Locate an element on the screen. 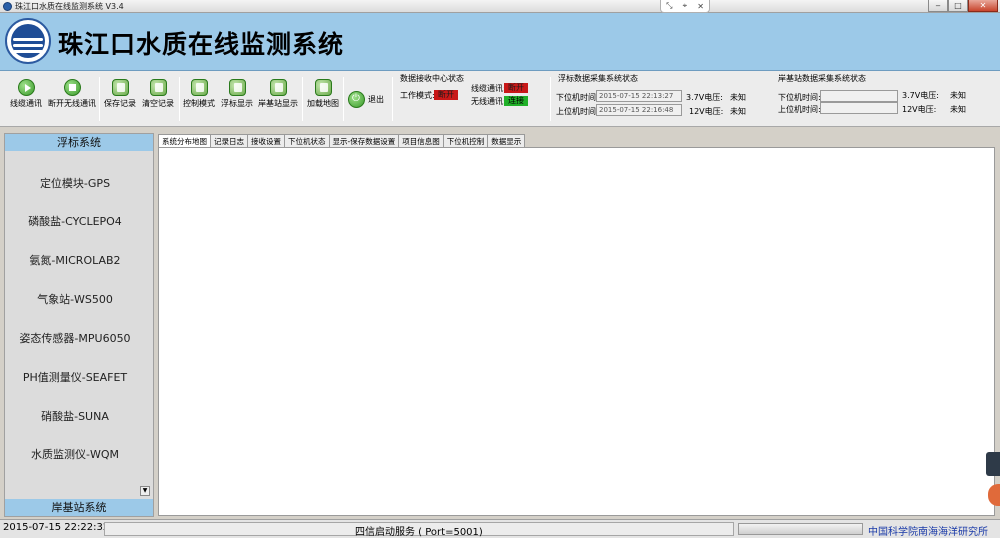  station-12v-value: 未知 is located at coordinates (958, 109).